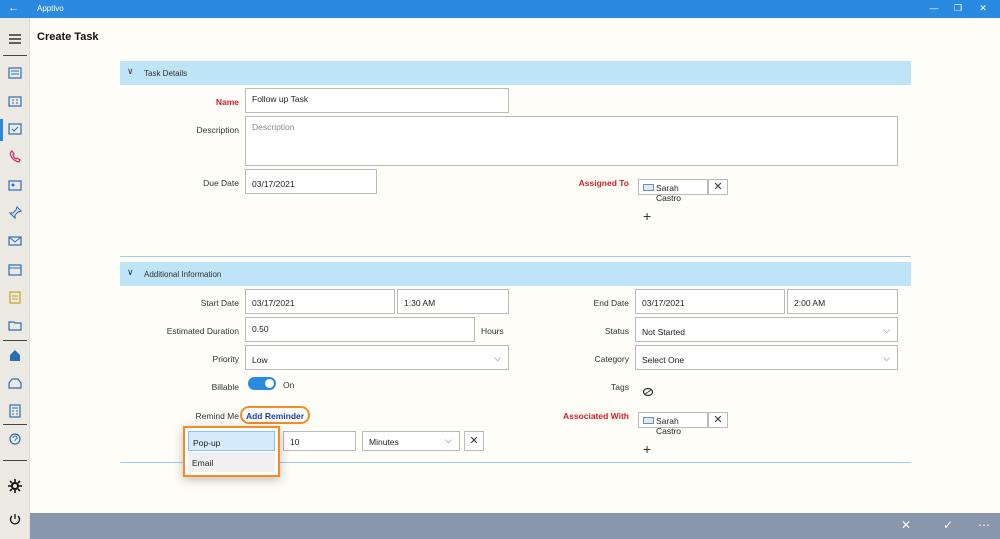 The height and width of the screenshot is (539, 1000). Describe the element at coordinates (648, 392) in the screenshot. I see `tag-icon` at that location.